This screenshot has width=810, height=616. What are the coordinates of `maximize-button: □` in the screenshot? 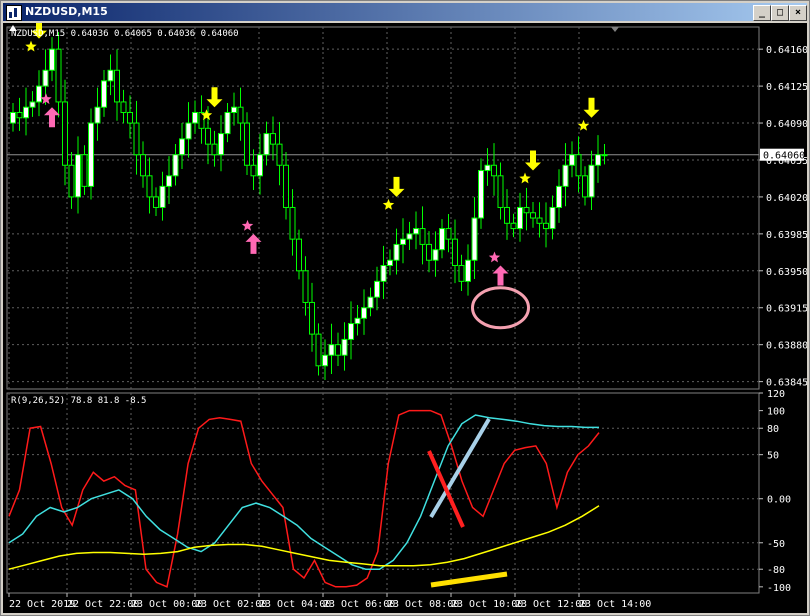 It's located at (780, 13).